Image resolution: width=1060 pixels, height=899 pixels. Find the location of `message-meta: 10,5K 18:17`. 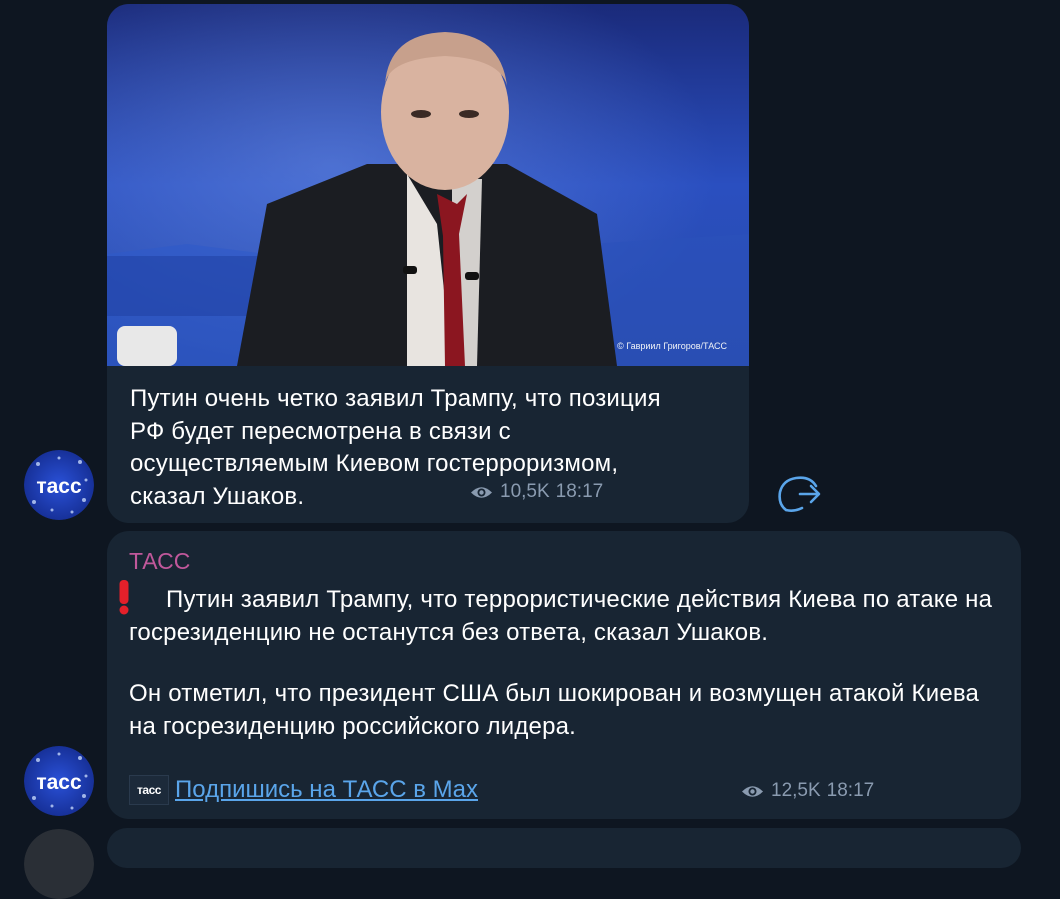

message-meta: 10,5K 18:17 is located at coordinates (536, 492).